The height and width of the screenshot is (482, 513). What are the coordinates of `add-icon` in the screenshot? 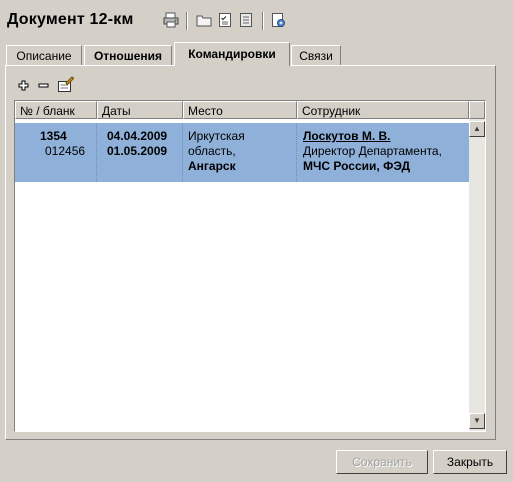 It's located at (23, 85).